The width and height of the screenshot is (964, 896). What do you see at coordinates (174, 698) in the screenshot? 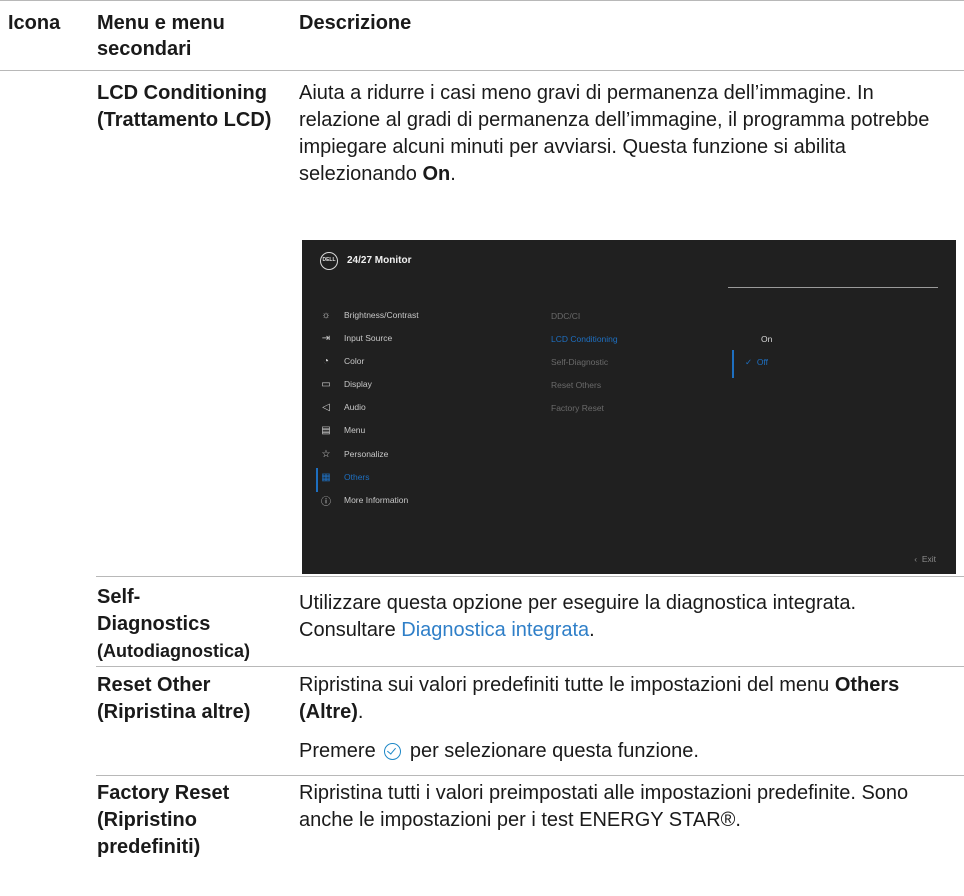
I see `reset-other-label: Reset Other (Ripristina altre)` at bounding box center [174, 698].